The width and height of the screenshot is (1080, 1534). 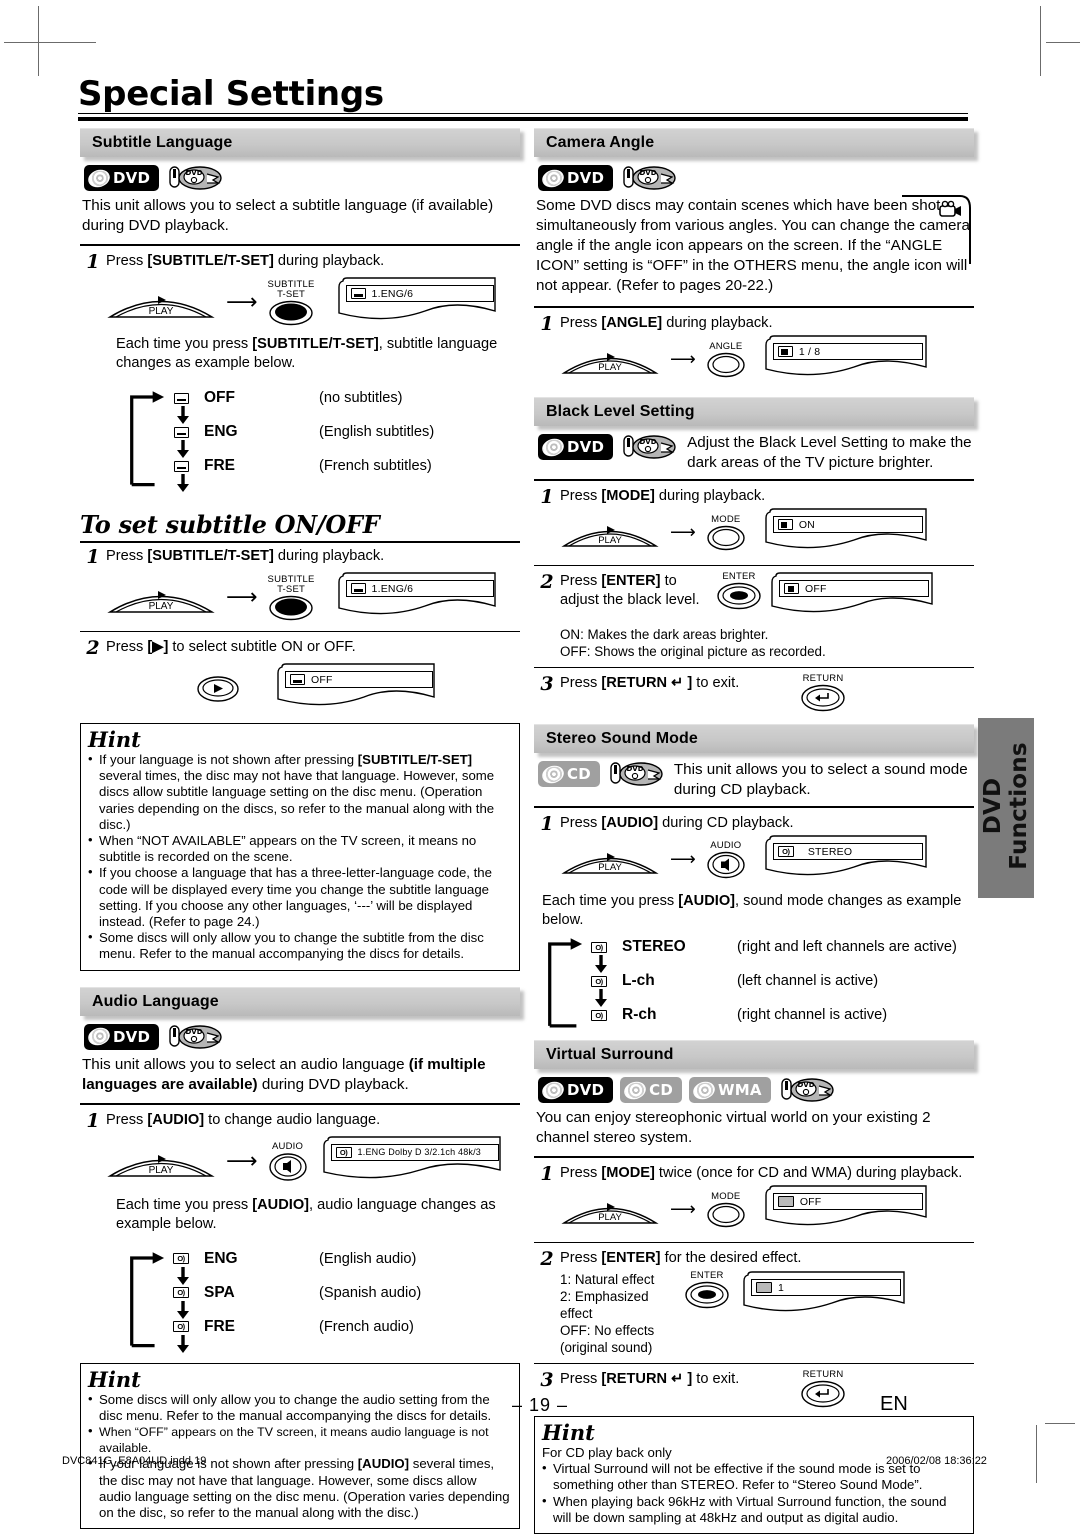 I want to click on step-text: Press [ENTER] for the desired effect., so click(x=681, y=1258).